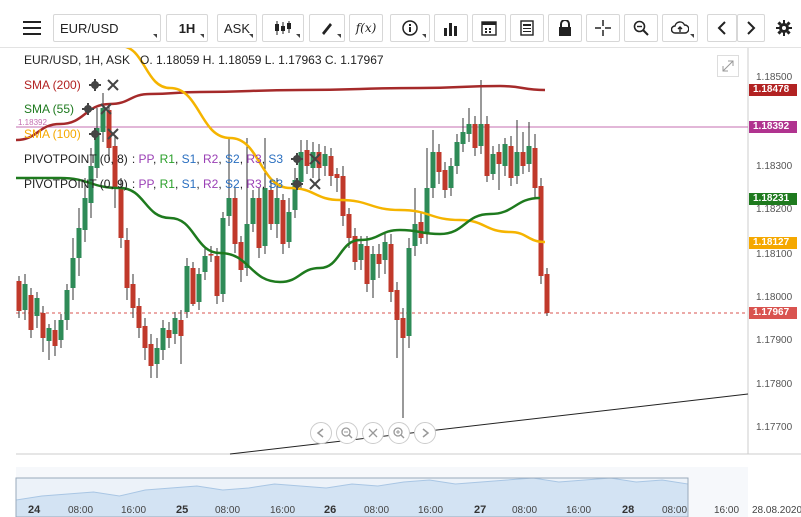  What do you see at coordinates (321, 433) in the screenshot?
I see `scroll-left-button` at bounding box center [321, 433].